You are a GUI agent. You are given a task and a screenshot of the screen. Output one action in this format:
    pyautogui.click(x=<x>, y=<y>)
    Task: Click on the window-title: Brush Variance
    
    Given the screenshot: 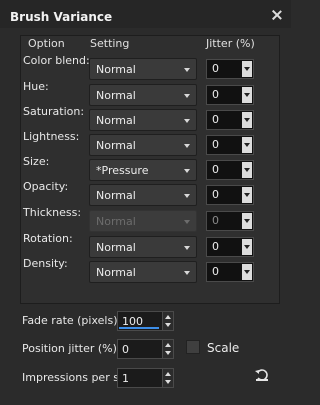 What is the action you would take?
    pyautogui.click(x=61, y=17)
    